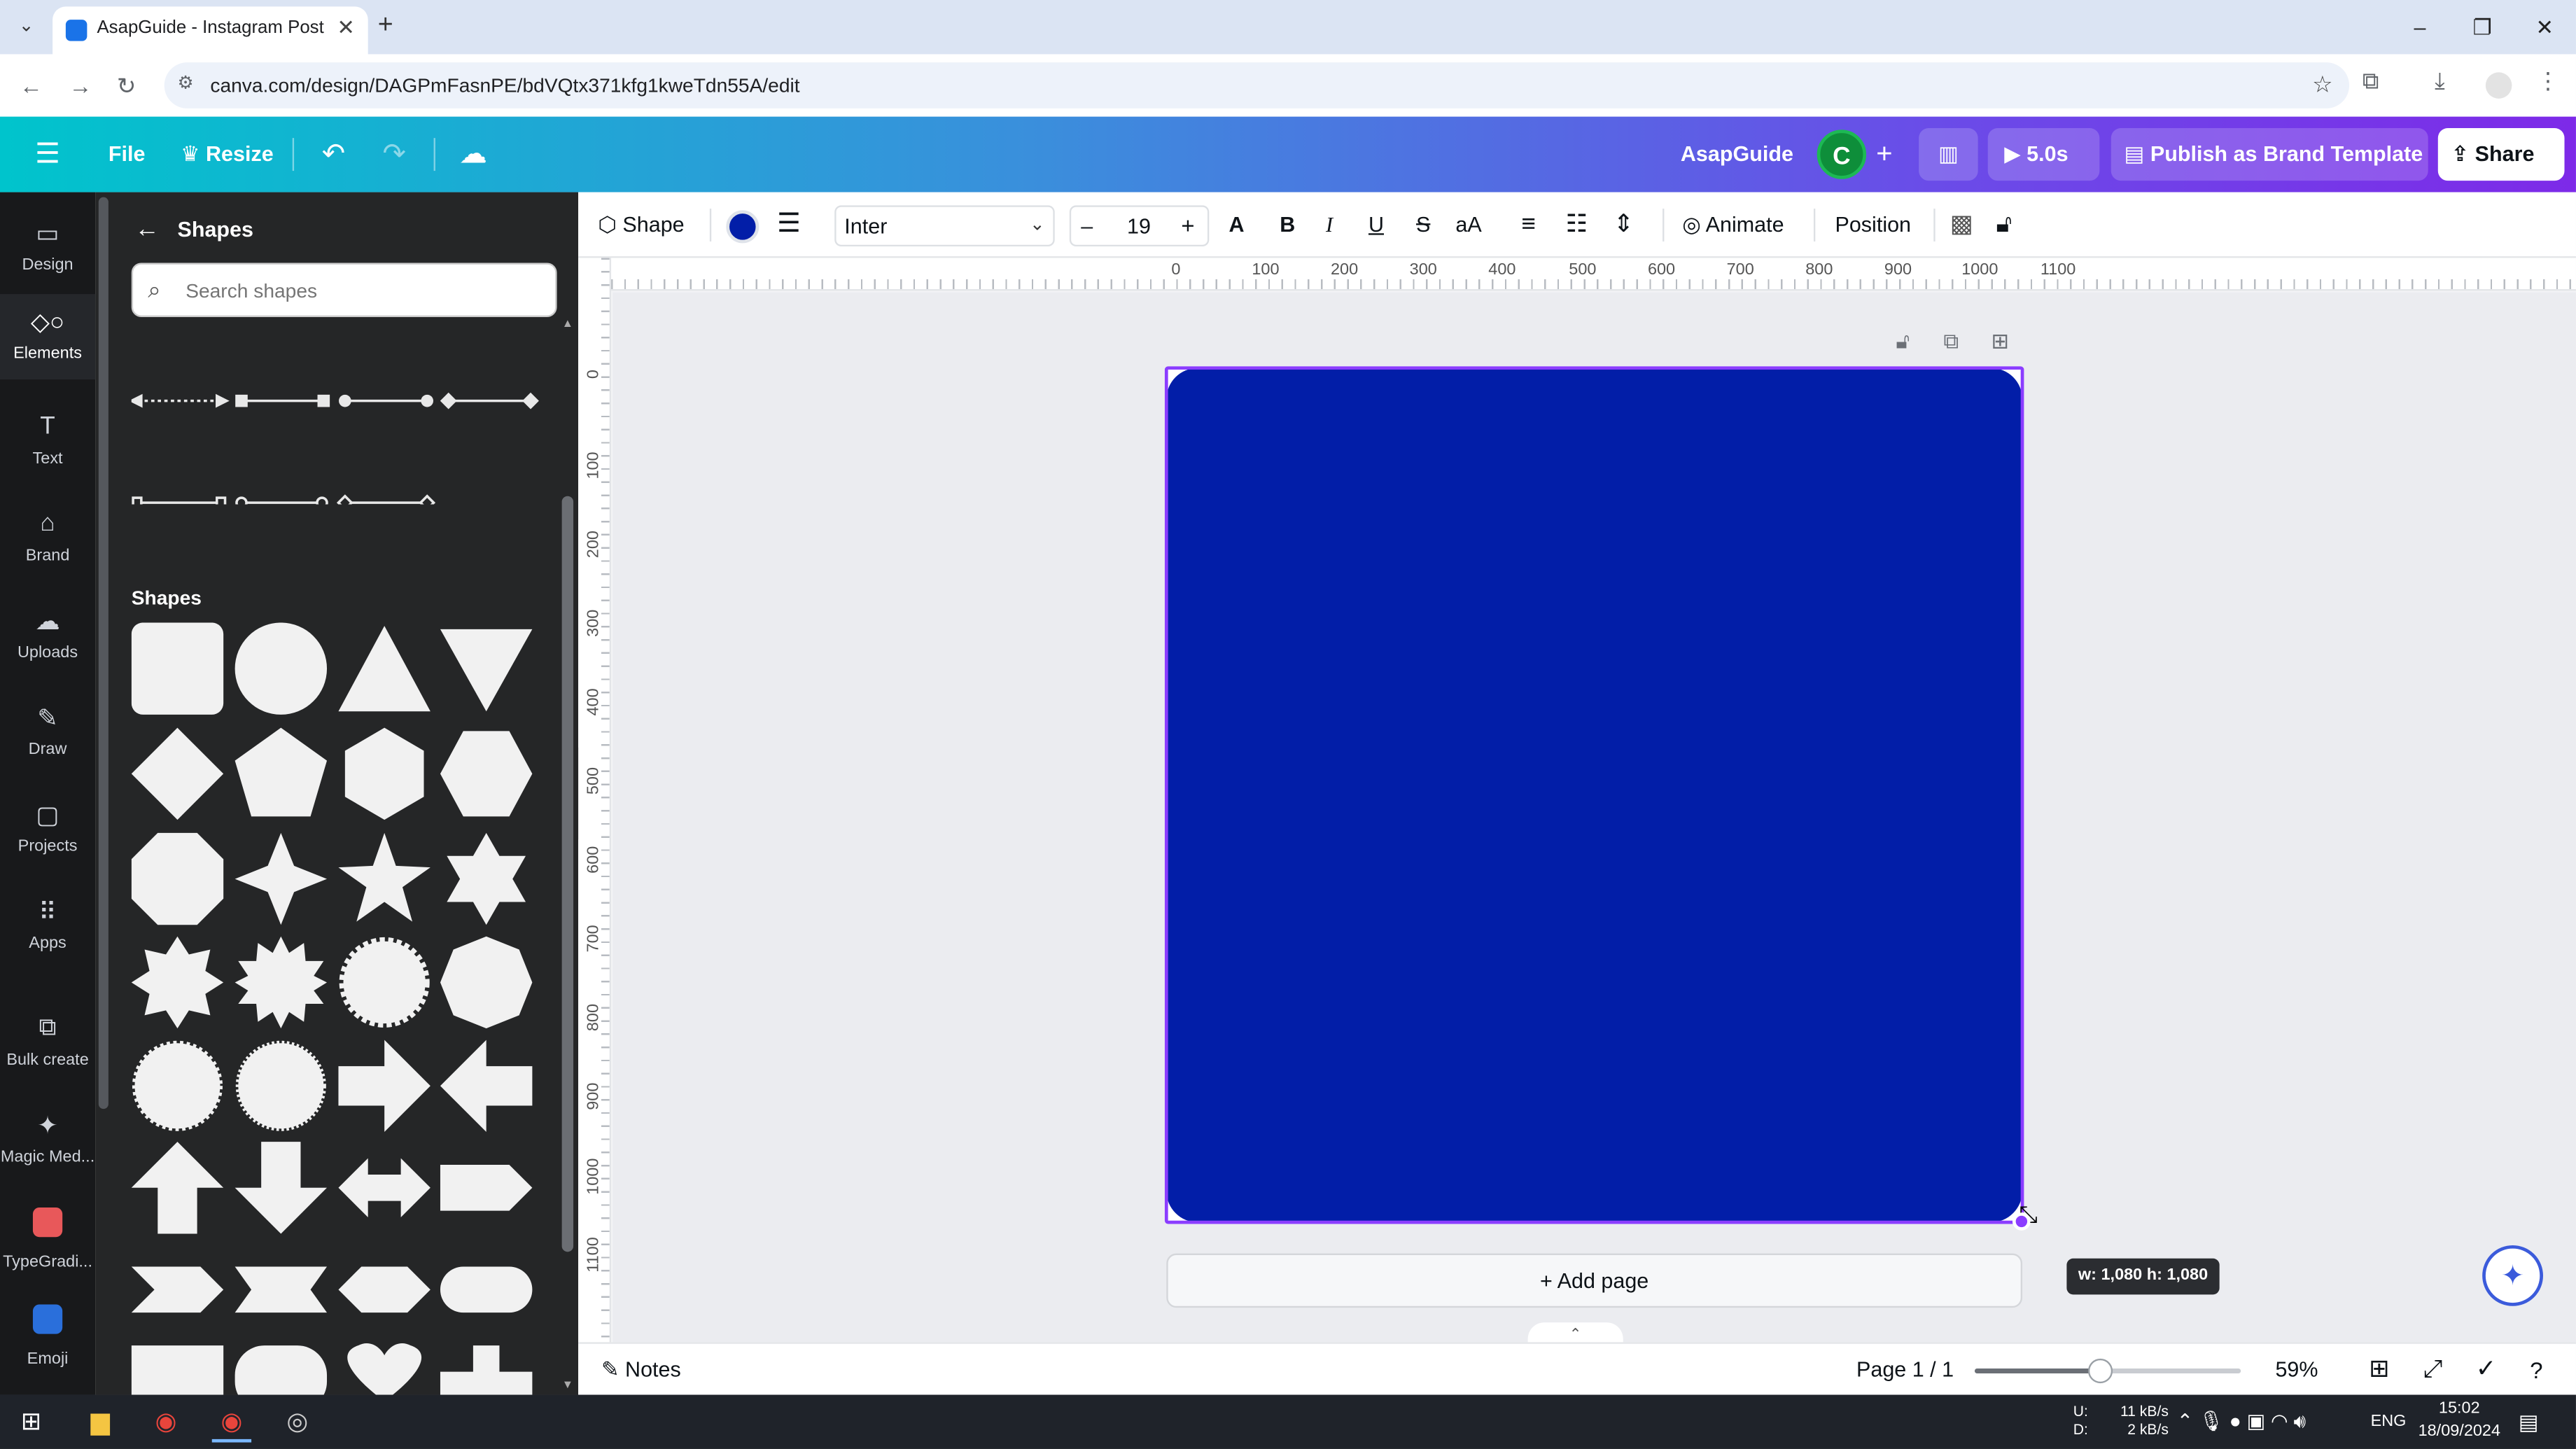 The height and width of the screenshot is (1449, 2576). What do you see at coordinates (486, 982) in the screenshot?
I see `heptagon-shape` at bounding box center [486, 982].